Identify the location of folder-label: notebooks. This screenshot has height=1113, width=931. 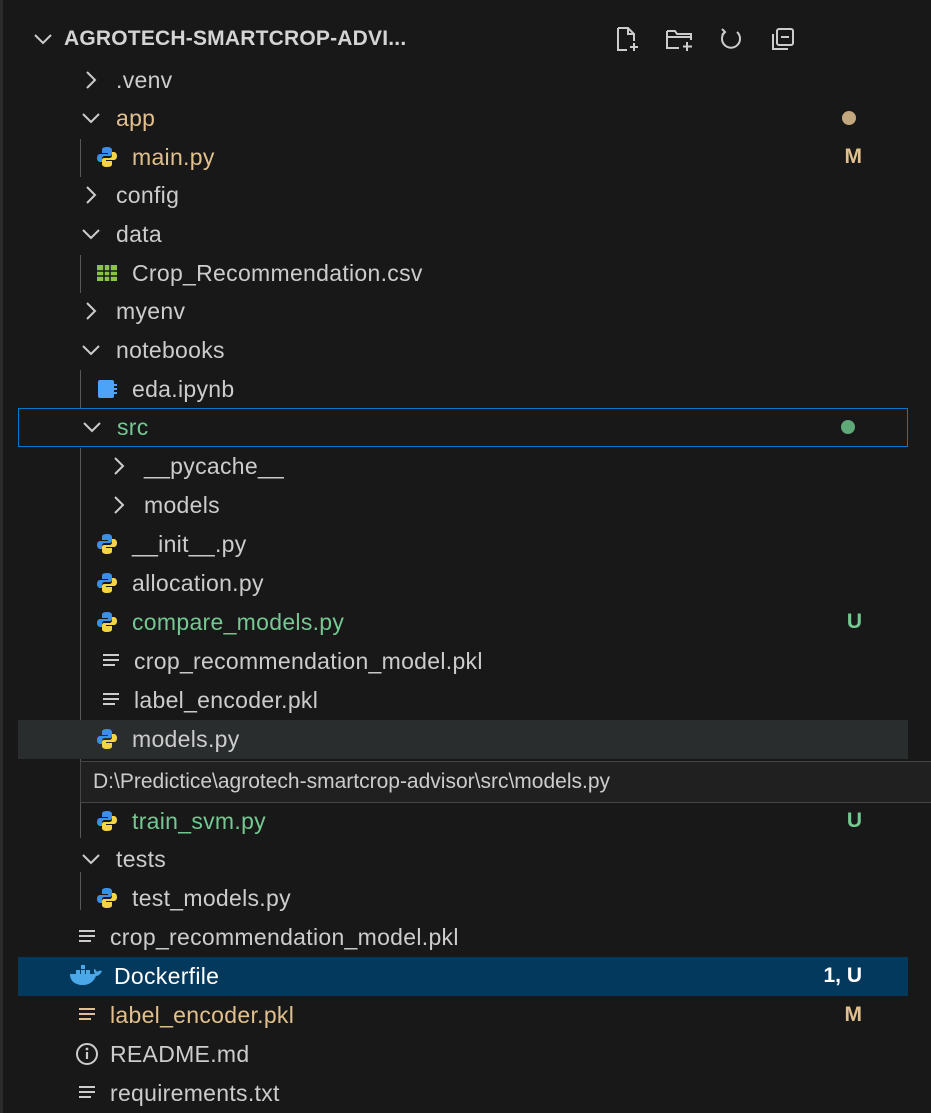
(170, 349).